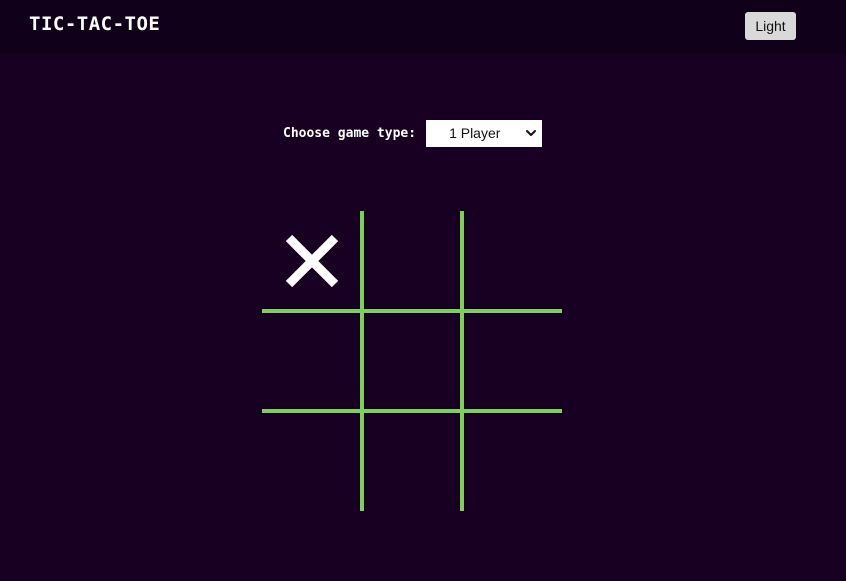 This screenshot has width=846, height=581. What do you see at coordinates (770, 26) in the screenshot?
I see `theme-toggle-button: Light` at bounding box center [770, 26].